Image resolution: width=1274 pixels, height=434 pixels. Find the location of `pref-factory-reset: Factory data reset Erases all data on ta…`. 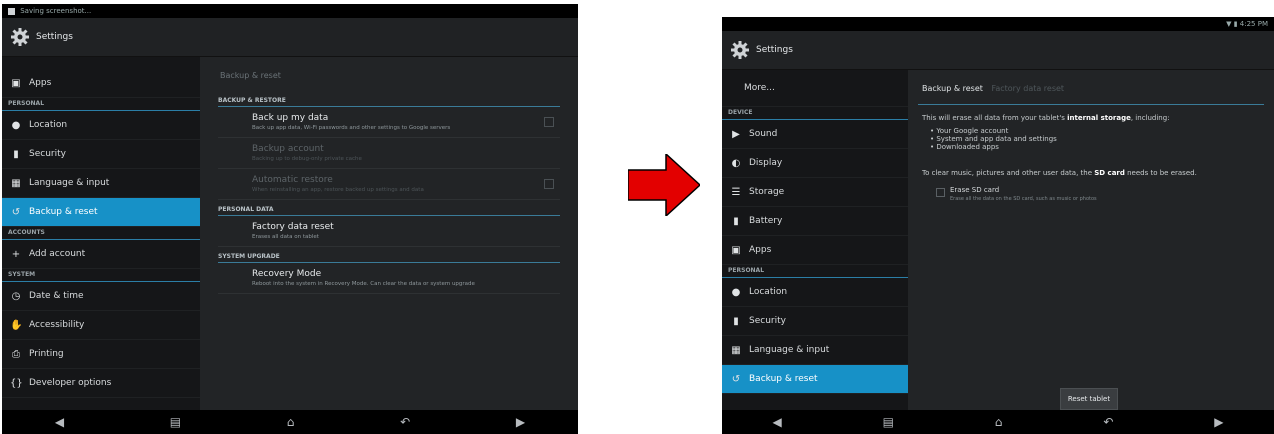

pref-factory-reset: Factory data reset Erases all data on ta… is located at coordinates (389, 231).